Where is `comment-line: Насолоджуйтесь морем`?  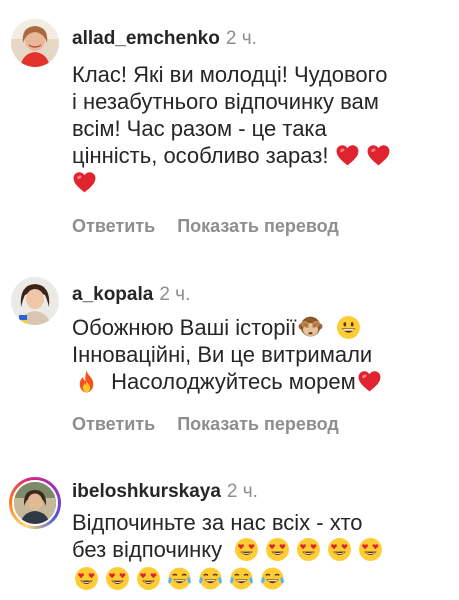
comment-line: Насолоджуйтесь морем is located at coordinates (262, 381).